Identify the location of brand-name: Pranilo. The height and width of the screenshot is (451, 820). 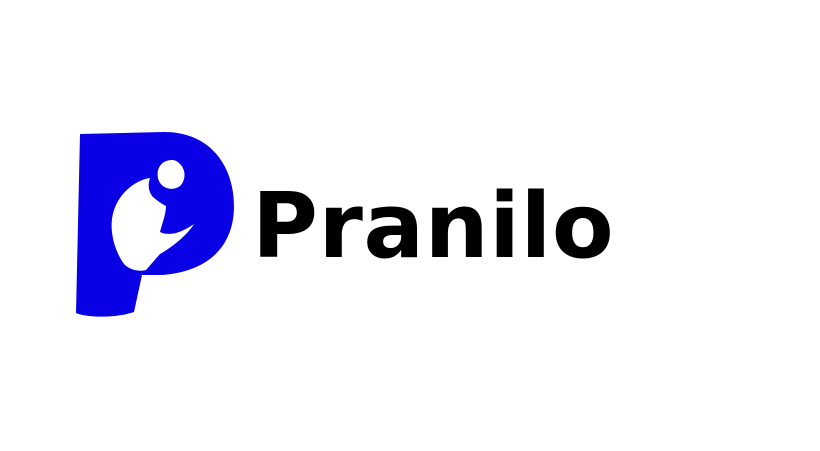
(433, 226).